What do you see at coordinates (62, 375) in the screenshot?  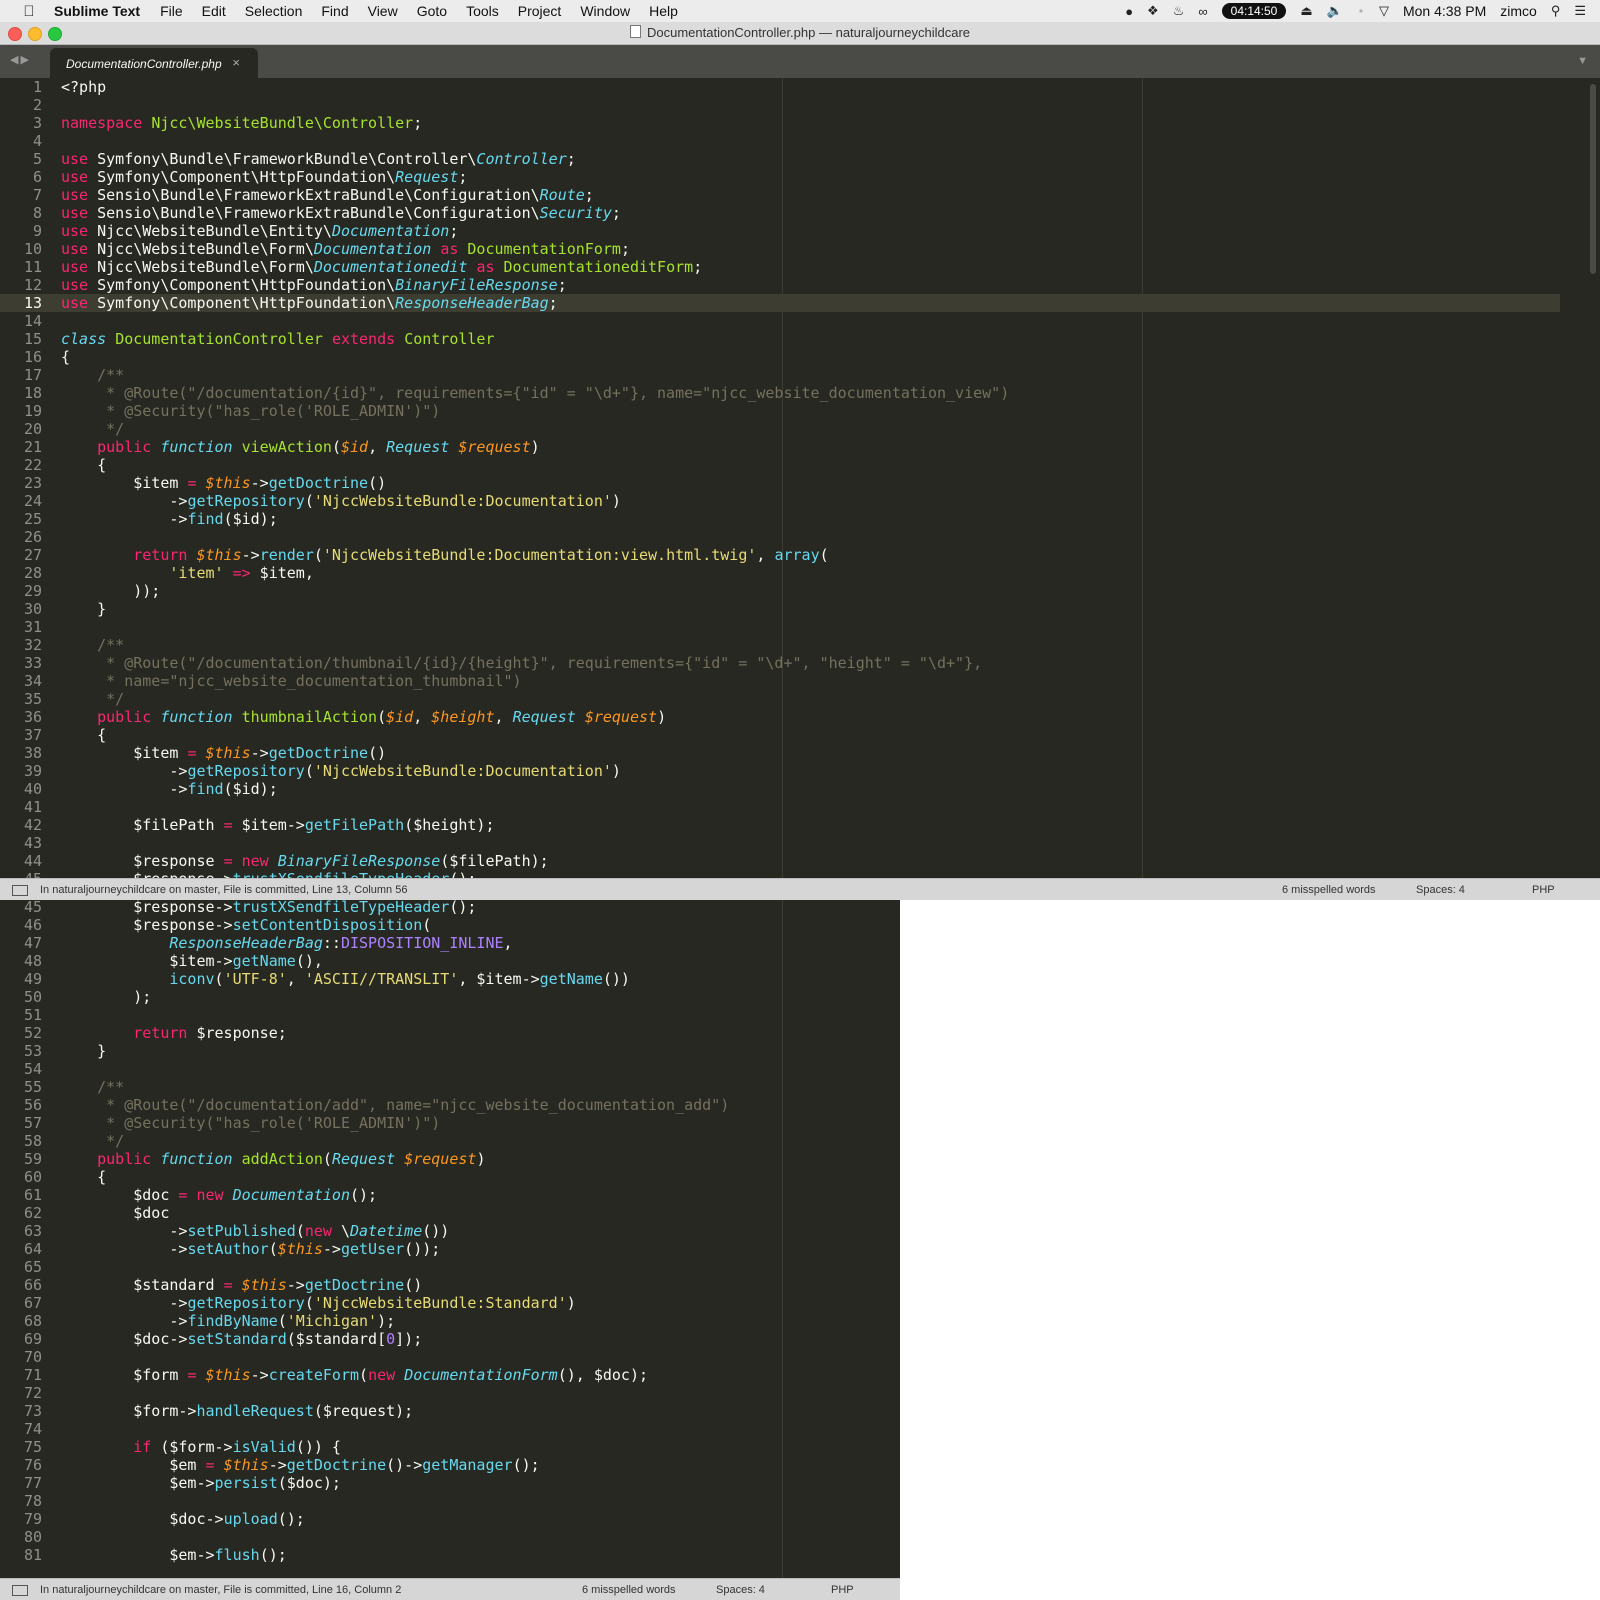 I see `code-line: 17 /**` at bounding box center [62, 375].